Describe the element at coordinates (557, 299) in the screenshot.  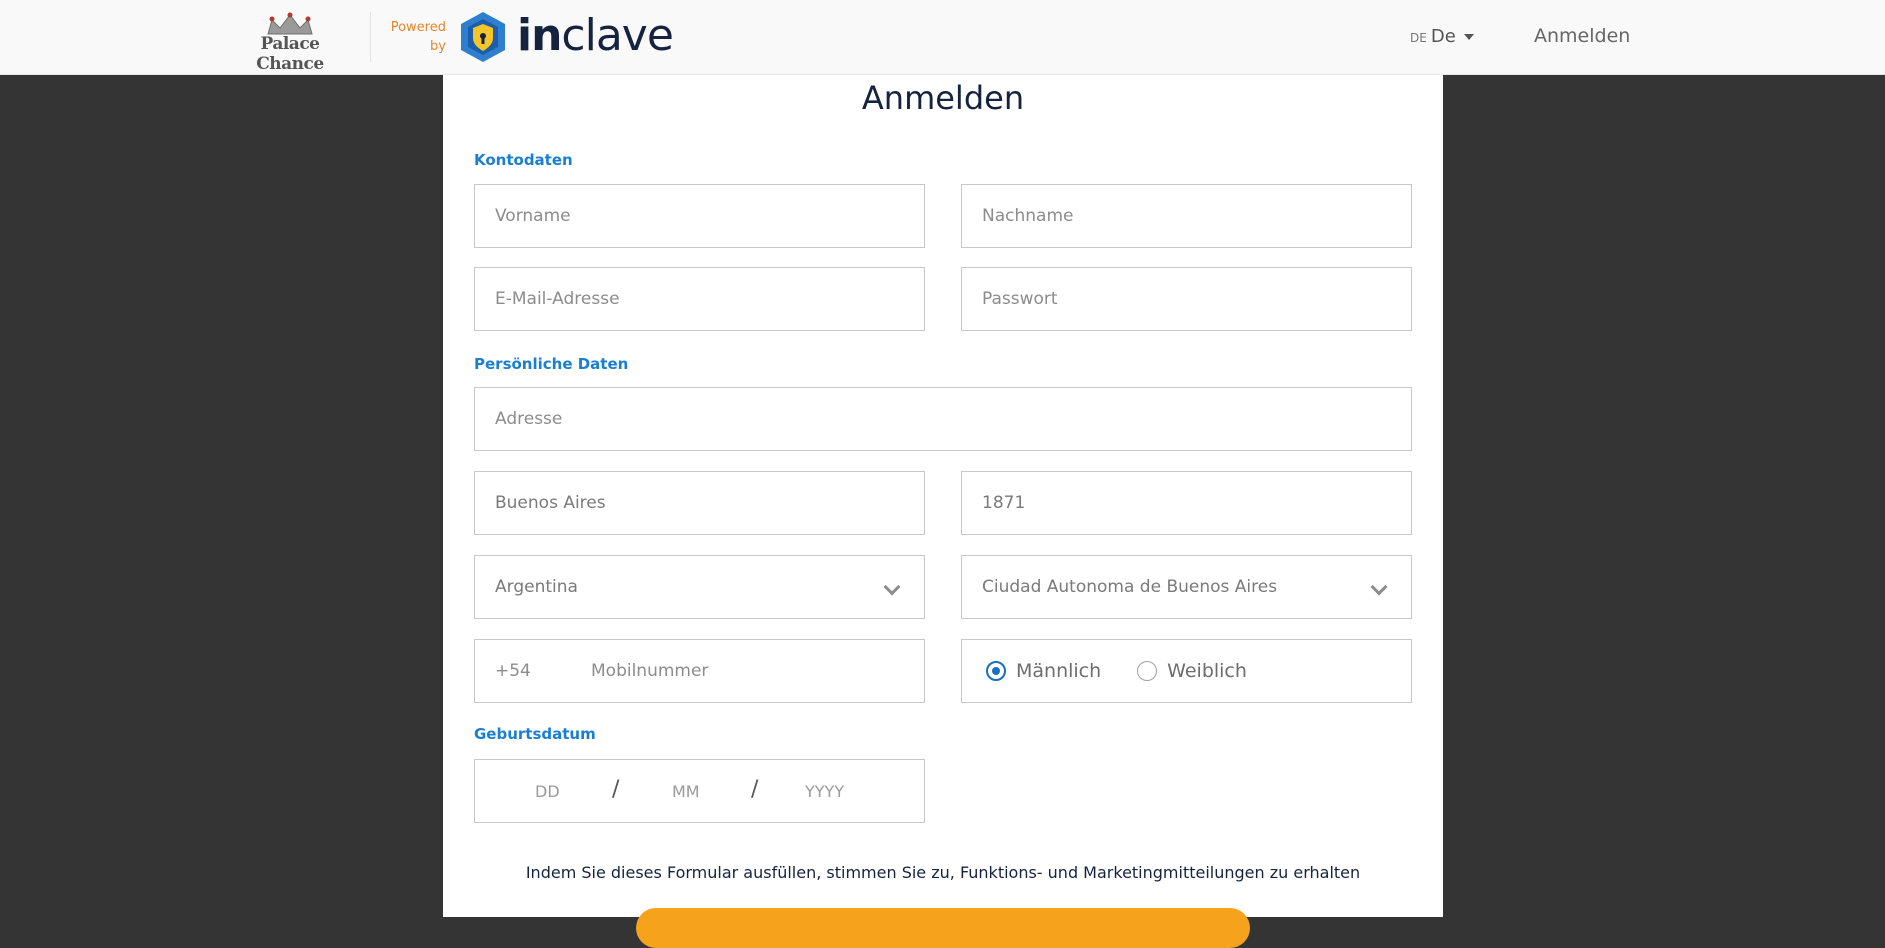
I see `email-placeholder: E-Mail-Adresse` at that location.